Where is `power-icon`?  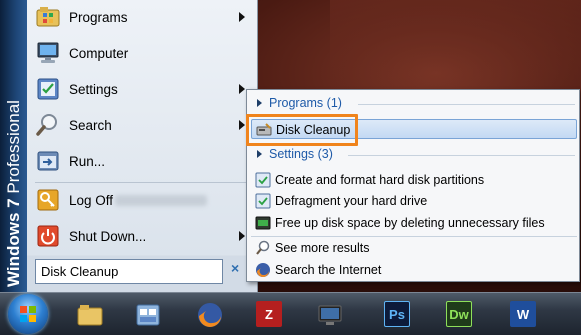
power-icon is located at coordinates (48, 236).